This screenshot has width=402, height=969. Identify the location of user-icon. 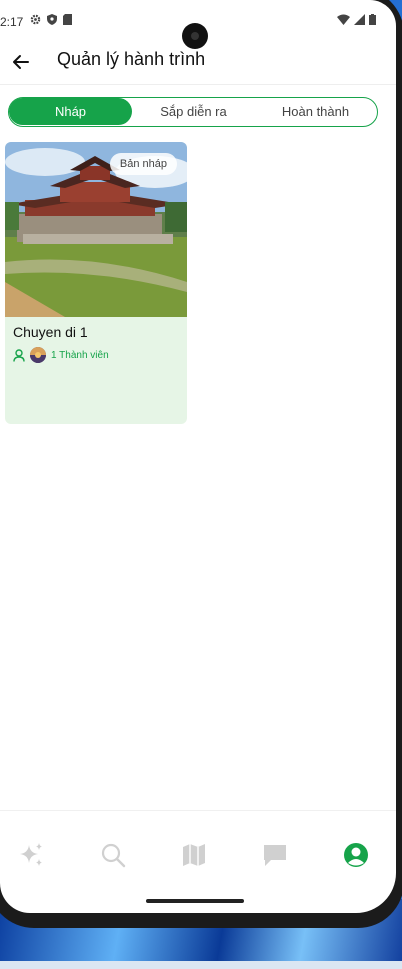
(19, 355).